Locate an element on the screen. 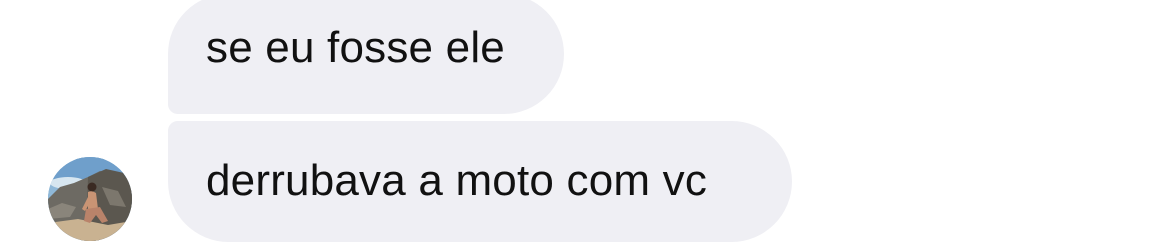 The image size is (1170, 247). sender-avatar is located at coordinates (90, 199).